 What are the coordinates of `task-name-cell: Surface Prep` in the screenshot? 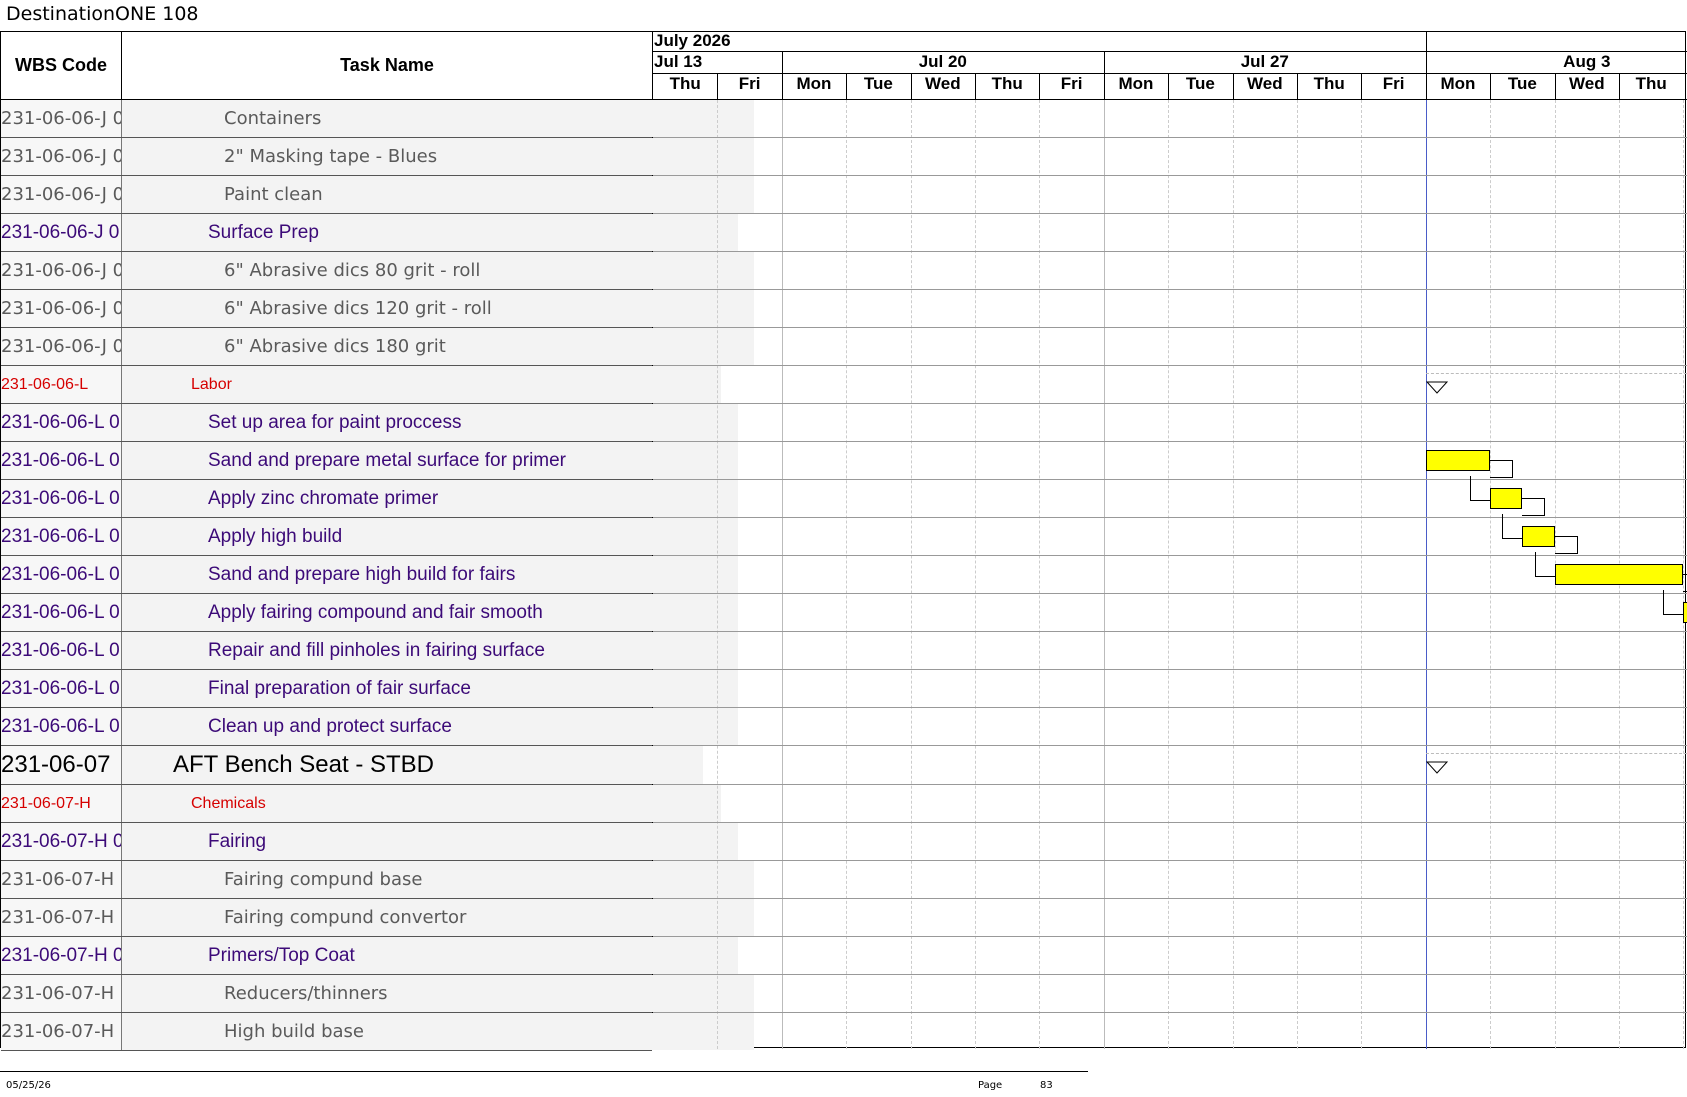 It's located at (430, 232).